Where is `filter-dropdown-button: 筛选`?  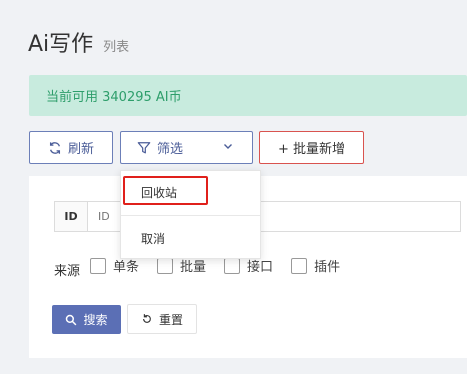
filter-dropdown-button: 筛选 is located at coordinates (186, 147).